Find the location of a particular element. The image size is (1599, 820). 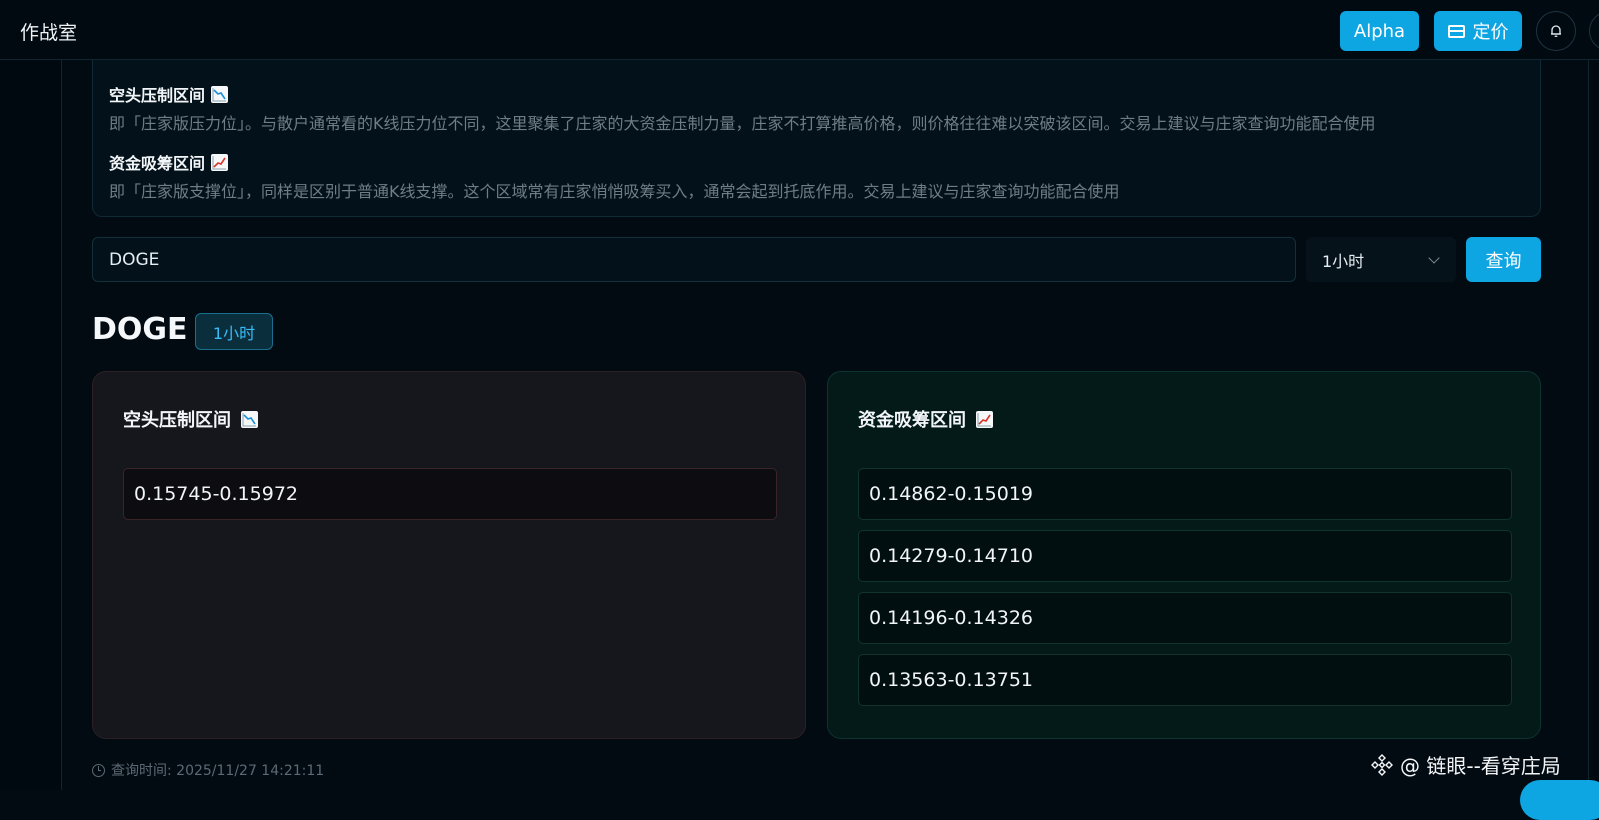

user-menu-button is located at coordinates (1594, 31).